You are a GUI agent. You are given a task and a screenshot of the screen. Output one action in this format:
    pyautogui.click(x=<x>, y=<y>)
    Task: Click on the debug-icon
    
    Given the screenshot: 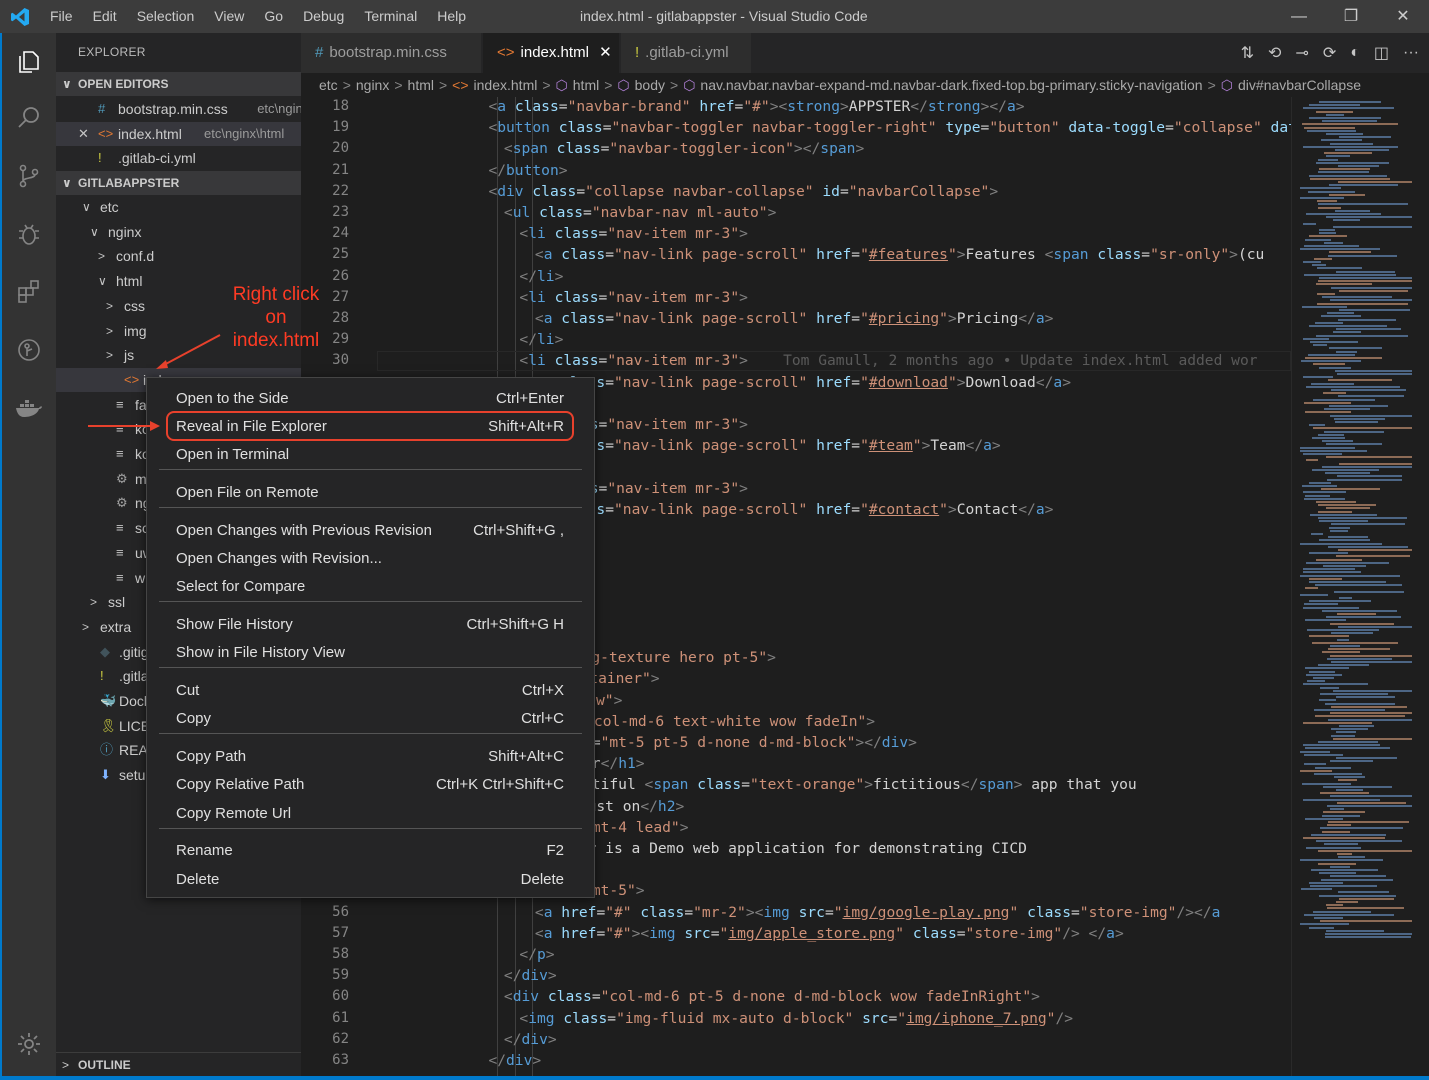 What is the action you would take?
    pyautogui.click(x=29, y=234)
    